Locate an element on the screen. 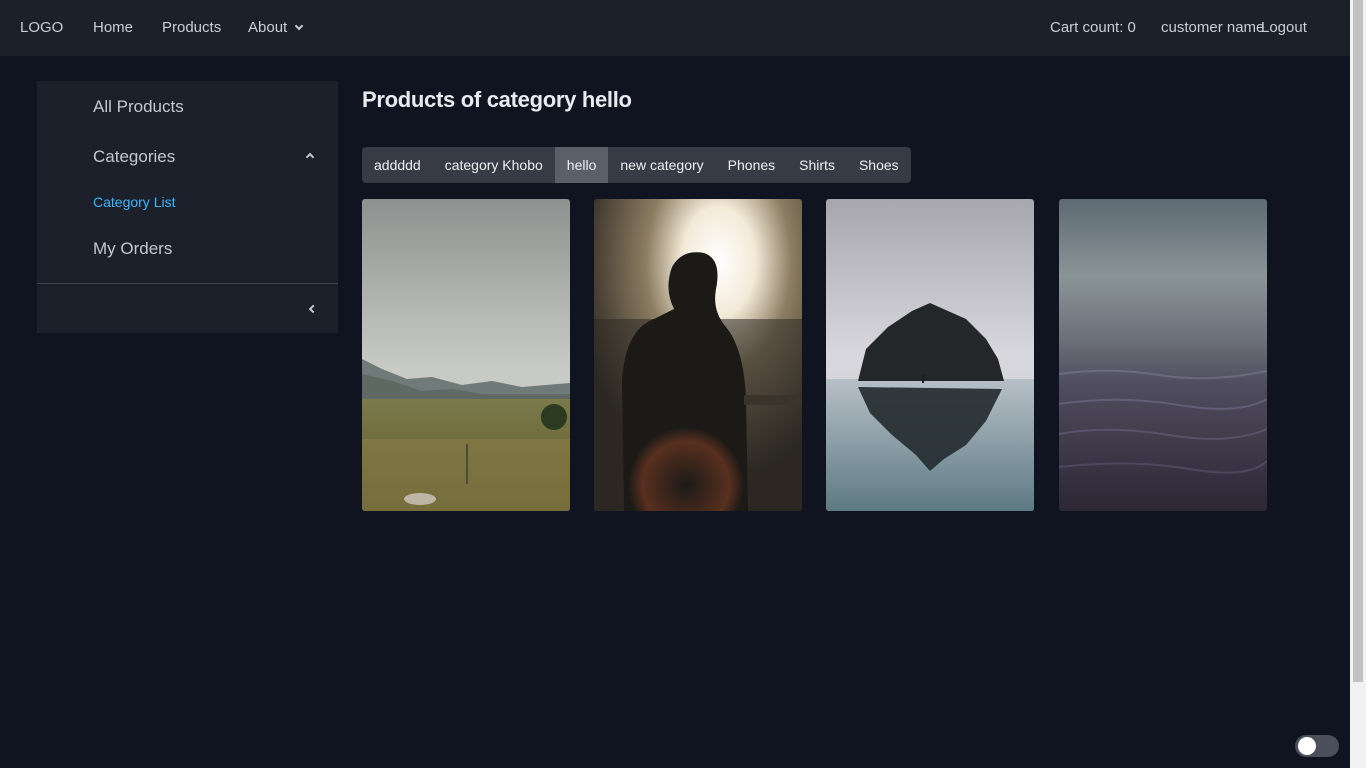 Image resolution: width=1366 pixels, height=768 pixels. tab-category-khobo: category Khobo is located at coordinates (494, 165).